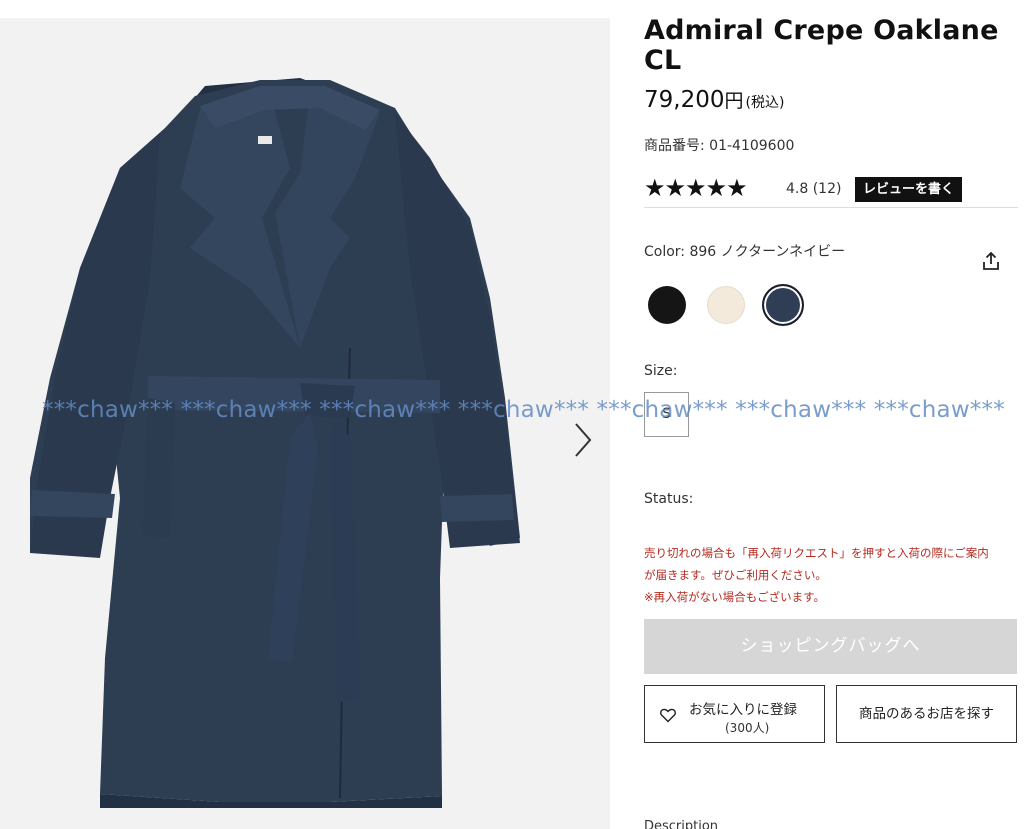 The image size is (1026, 829). Describe the element at coordinates (745, 252) in the screenshot. I see `color-label: Color: 896 ノクターンネイビー` at that location.